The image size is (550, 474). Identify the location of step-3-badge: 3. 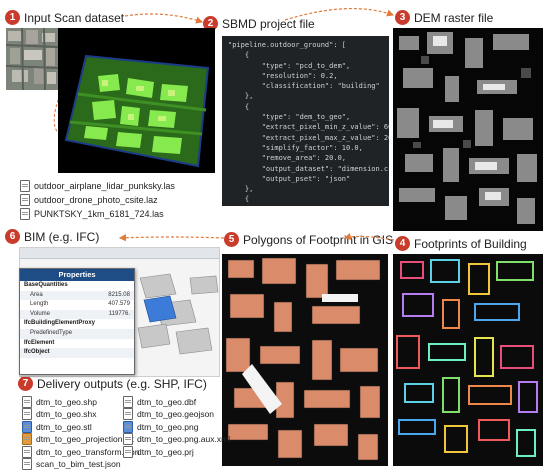
(402, 17).